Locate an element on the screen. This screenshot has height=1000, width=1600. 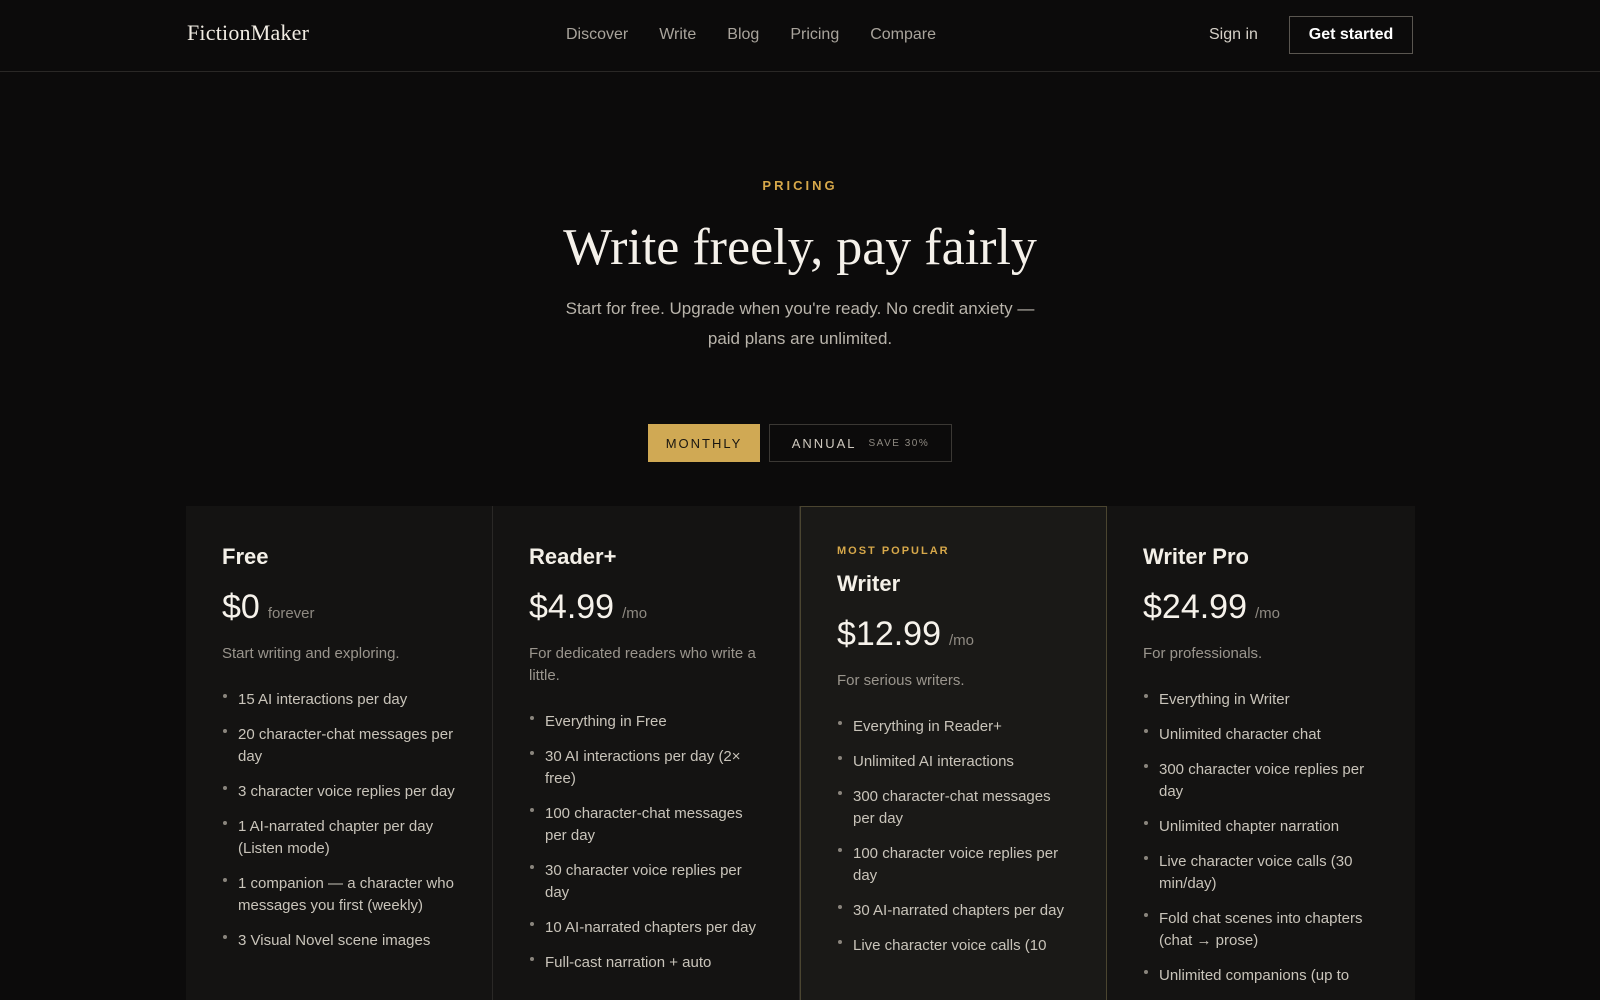
annual-toggle-button: ANNUAL SAVE 30% is located at coordinates (860, 443).